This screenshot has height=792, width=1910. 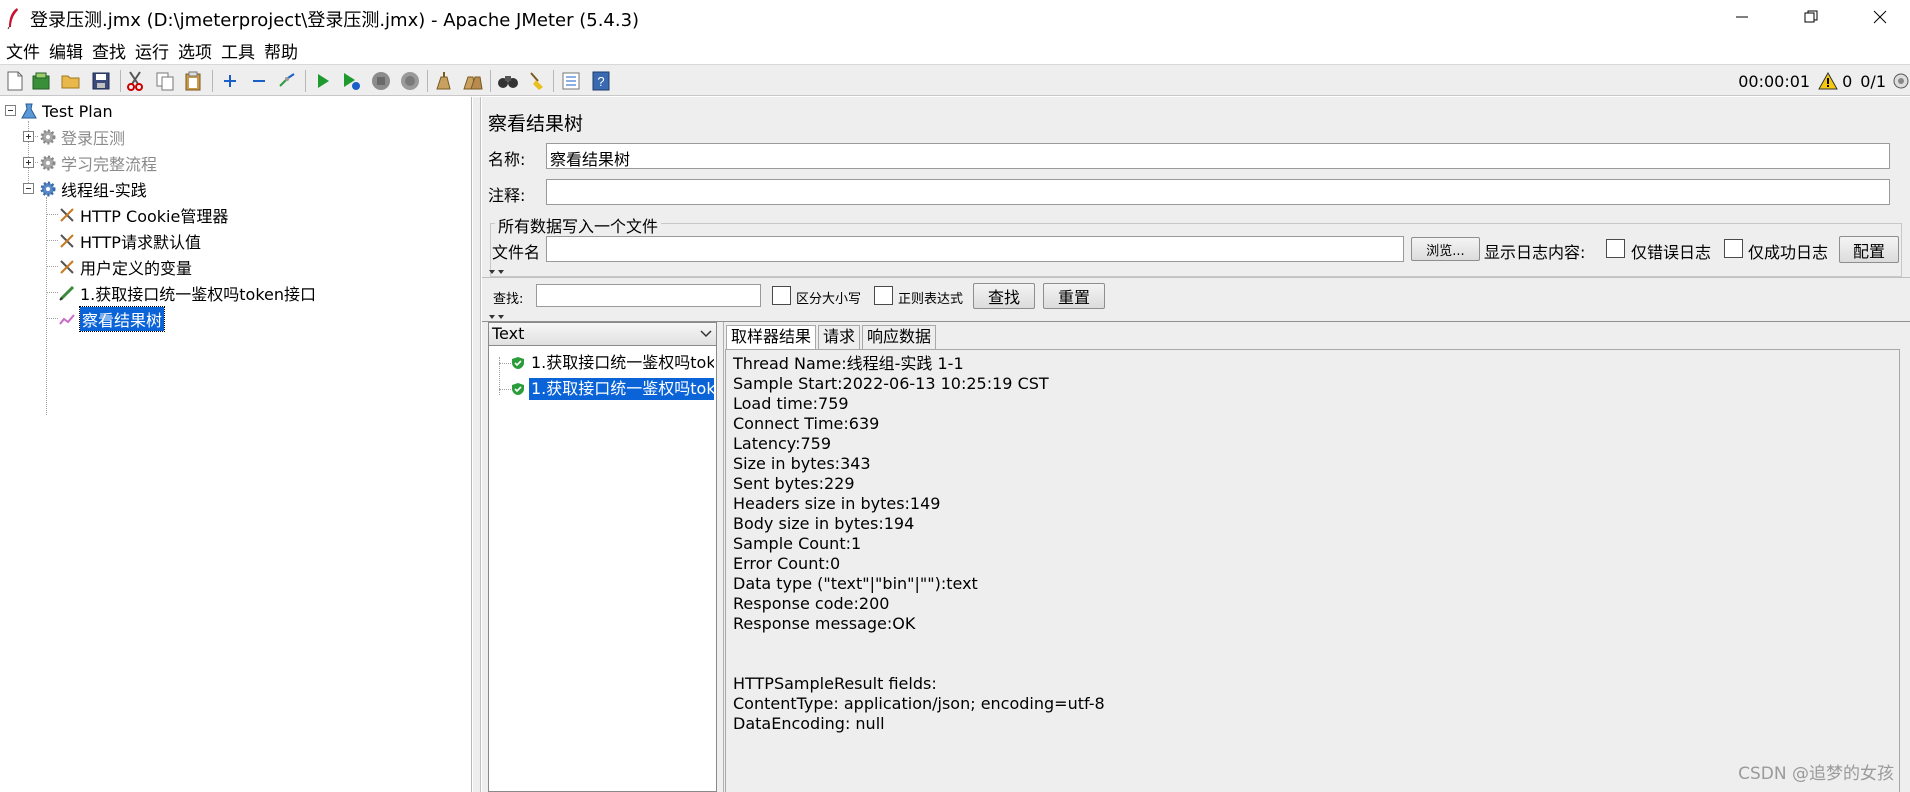 I want to click on result-tabs: 取样器结果 请求 响应数据, so click(x=832, y=337).